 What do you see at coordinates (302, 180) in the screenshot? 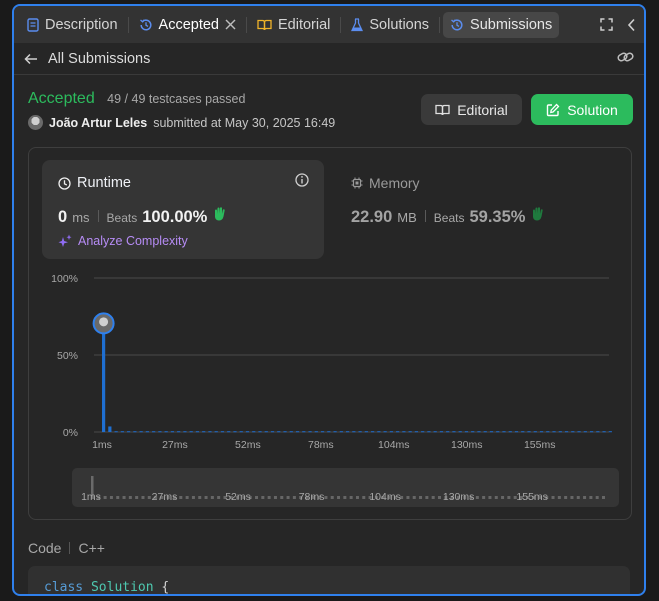
I see `info-icon` at bounding box center [302, 180].